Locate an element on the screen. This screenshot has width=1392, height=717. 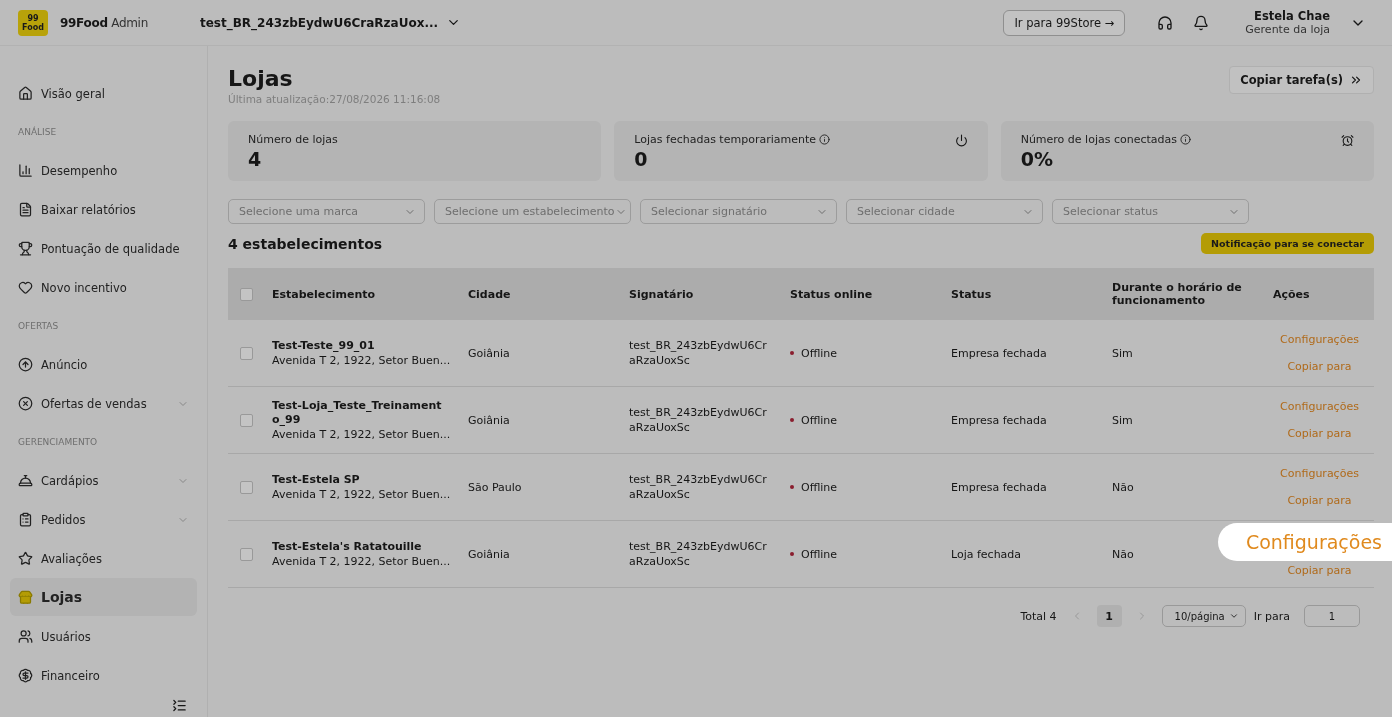
column-header: Status is located at coordinates (1031, 294).